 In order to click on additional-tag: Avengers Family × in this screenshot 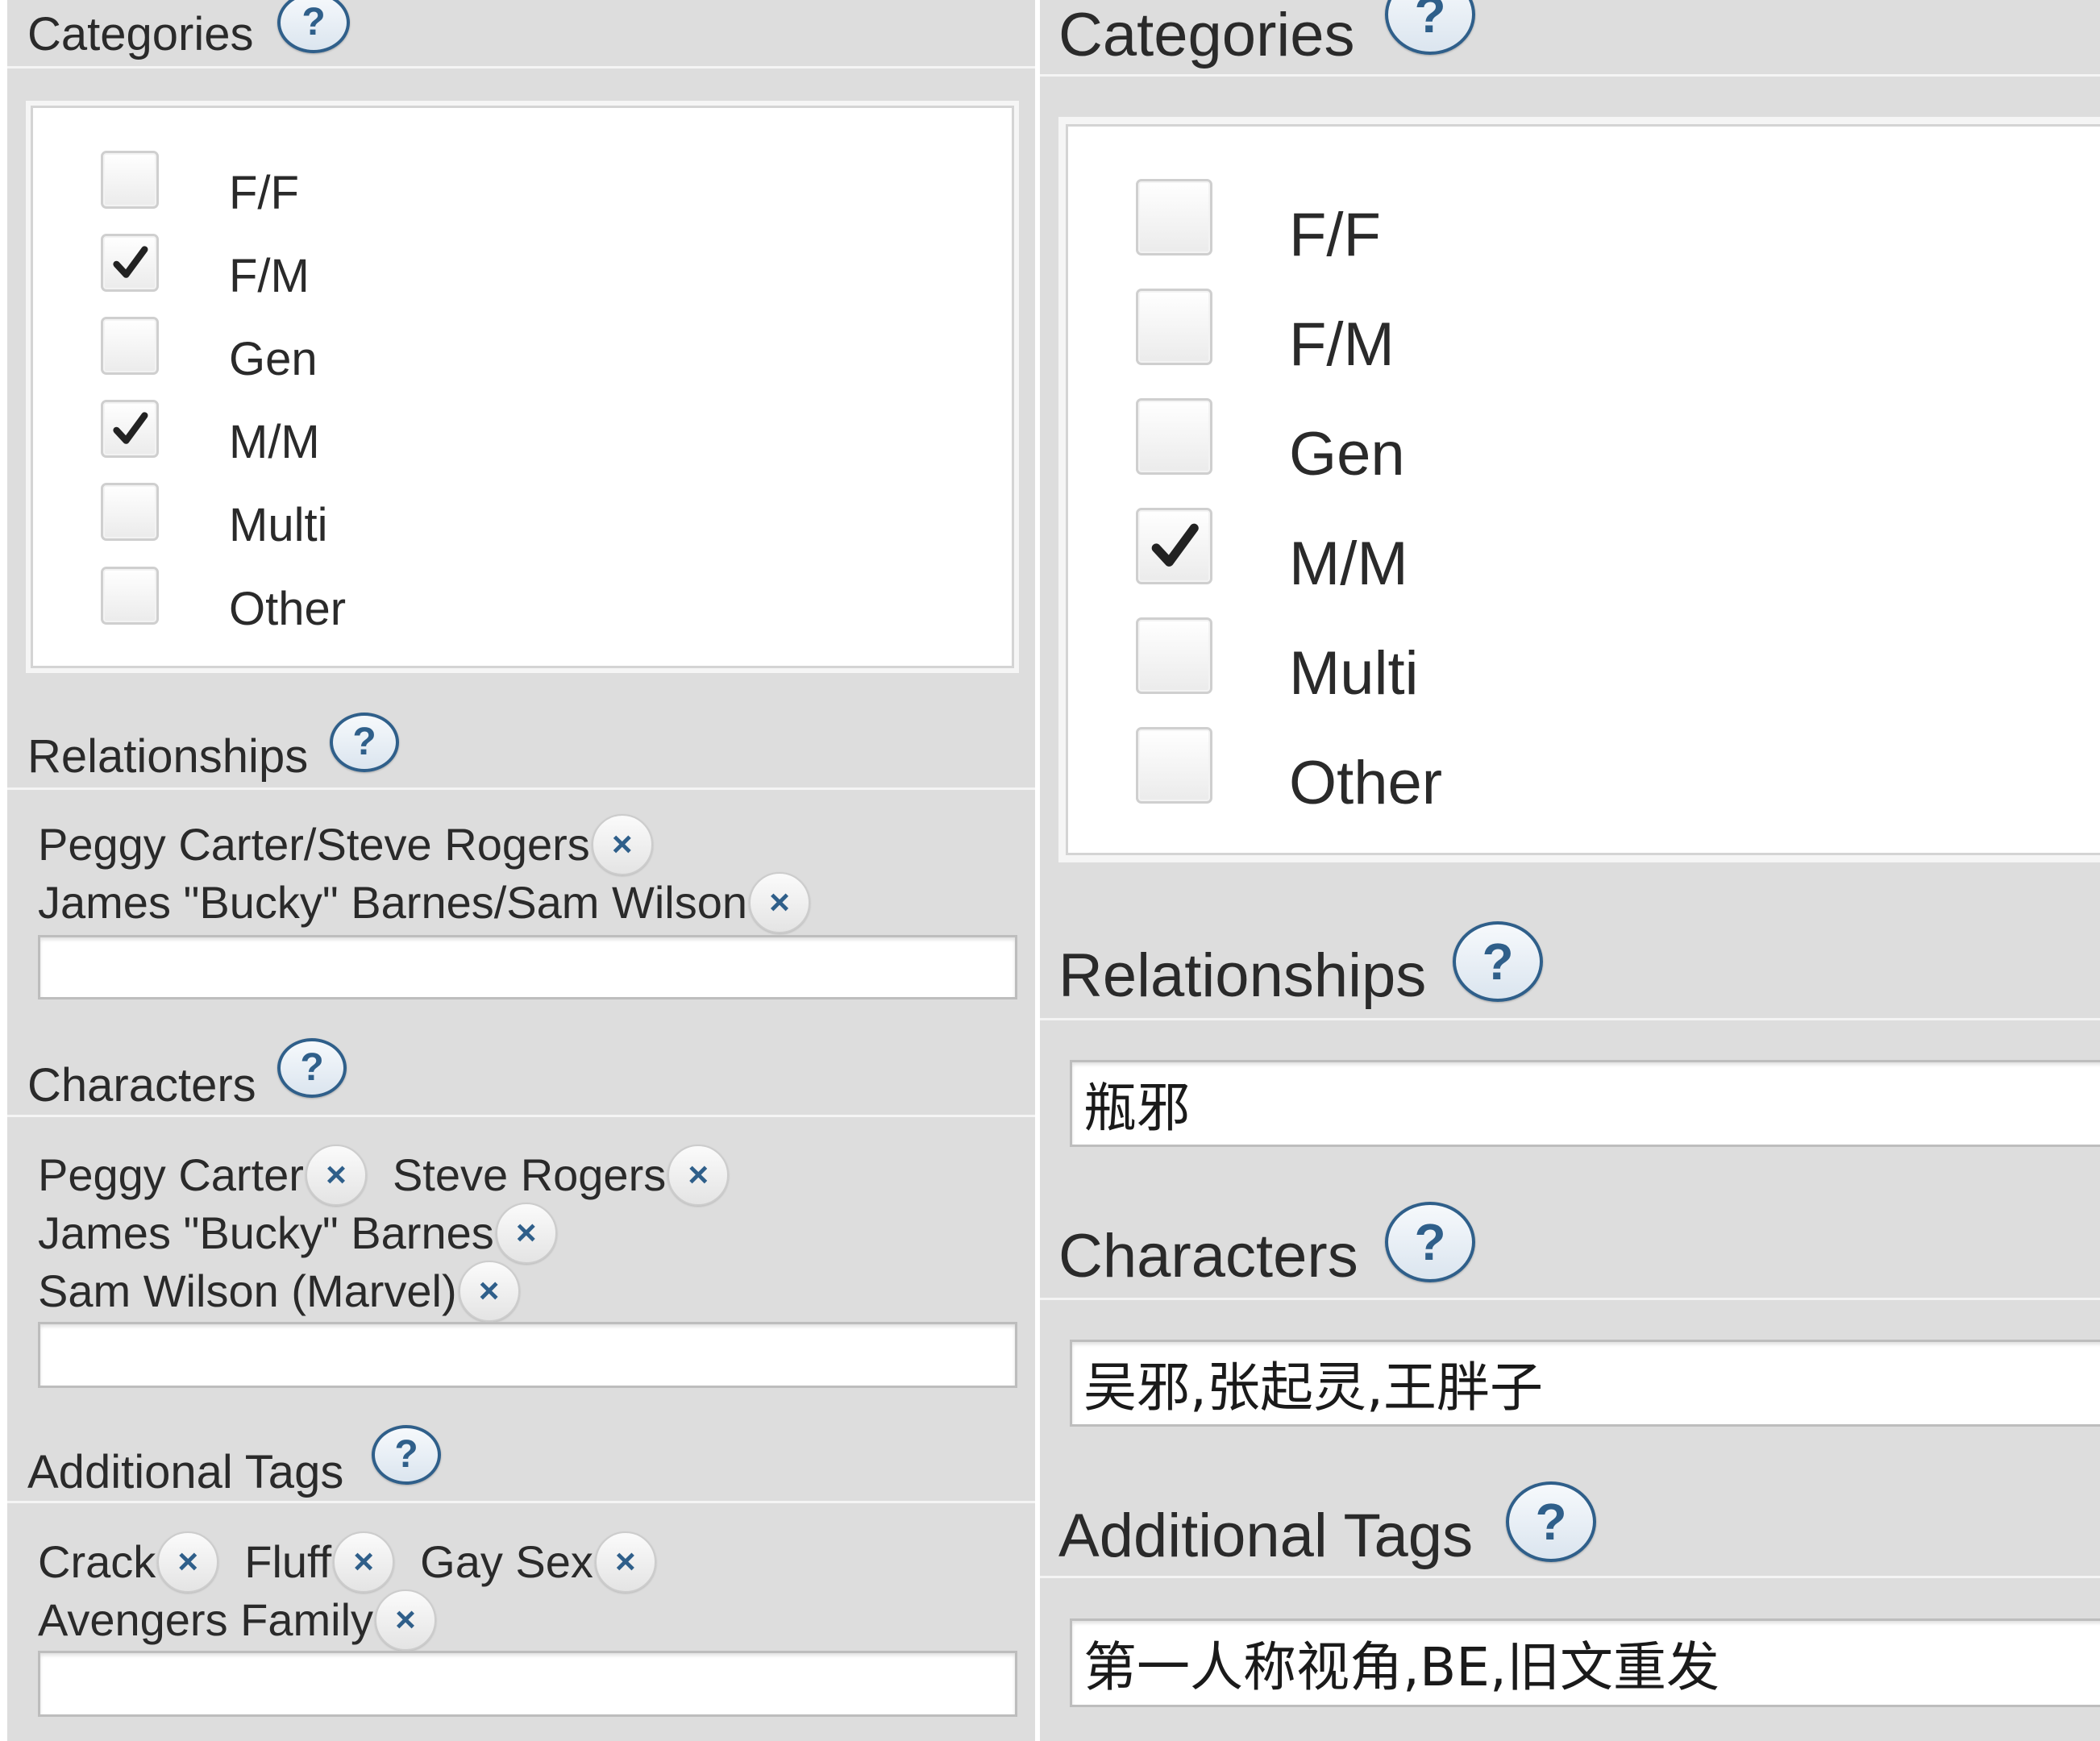, I will do `click(237, 1620)`.